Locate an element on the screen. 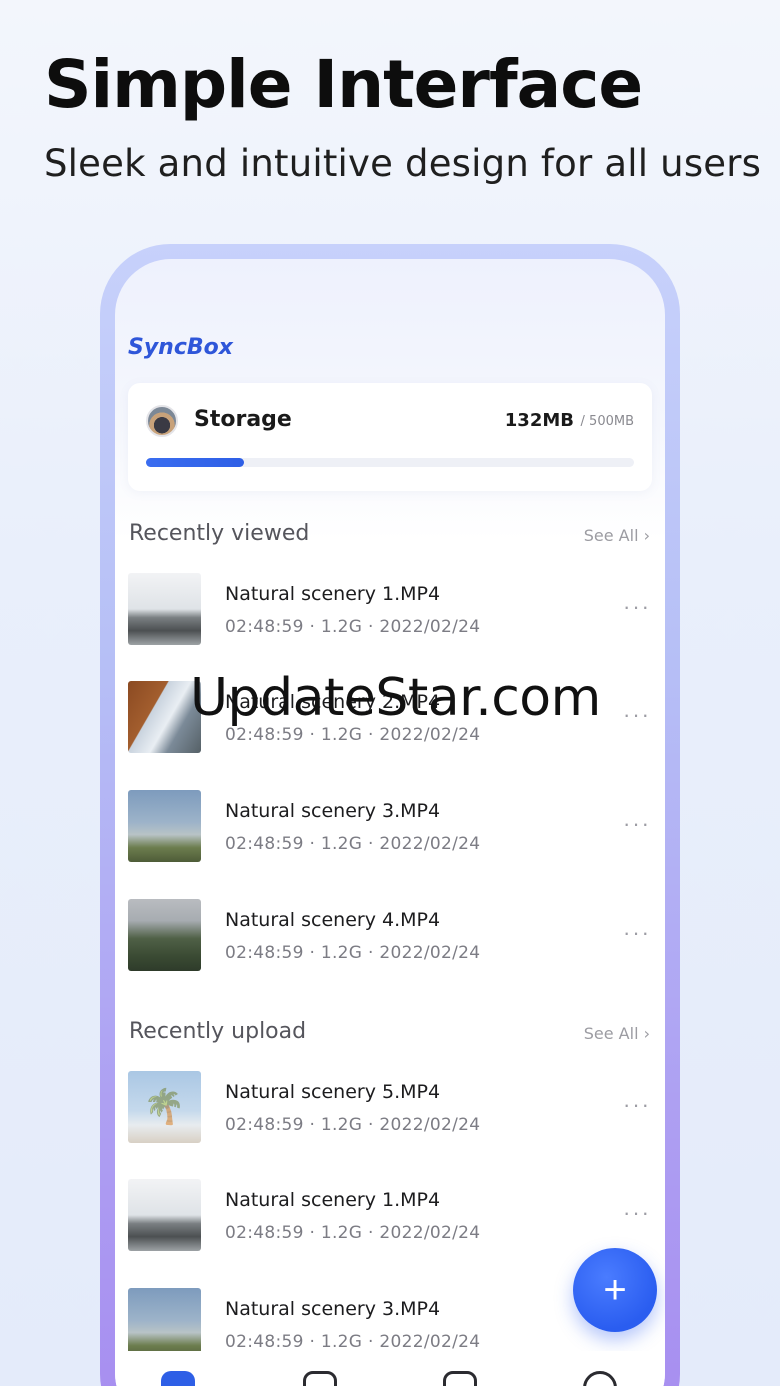 The image size is (780, 1386). add-button: + is located at coordinates (615, 1290).